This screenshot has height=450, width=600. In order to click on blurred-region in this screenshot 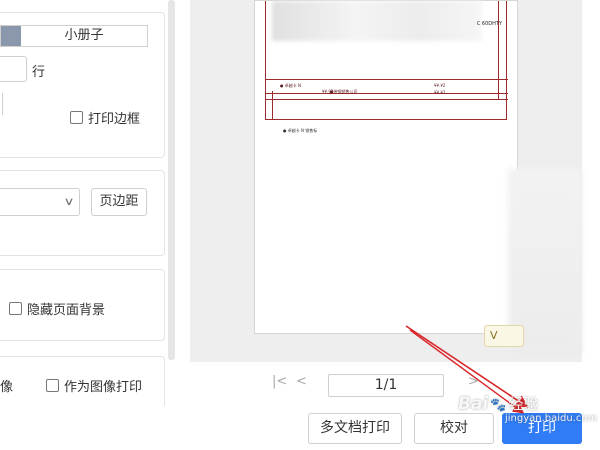, I will do `click(377, 21)`.